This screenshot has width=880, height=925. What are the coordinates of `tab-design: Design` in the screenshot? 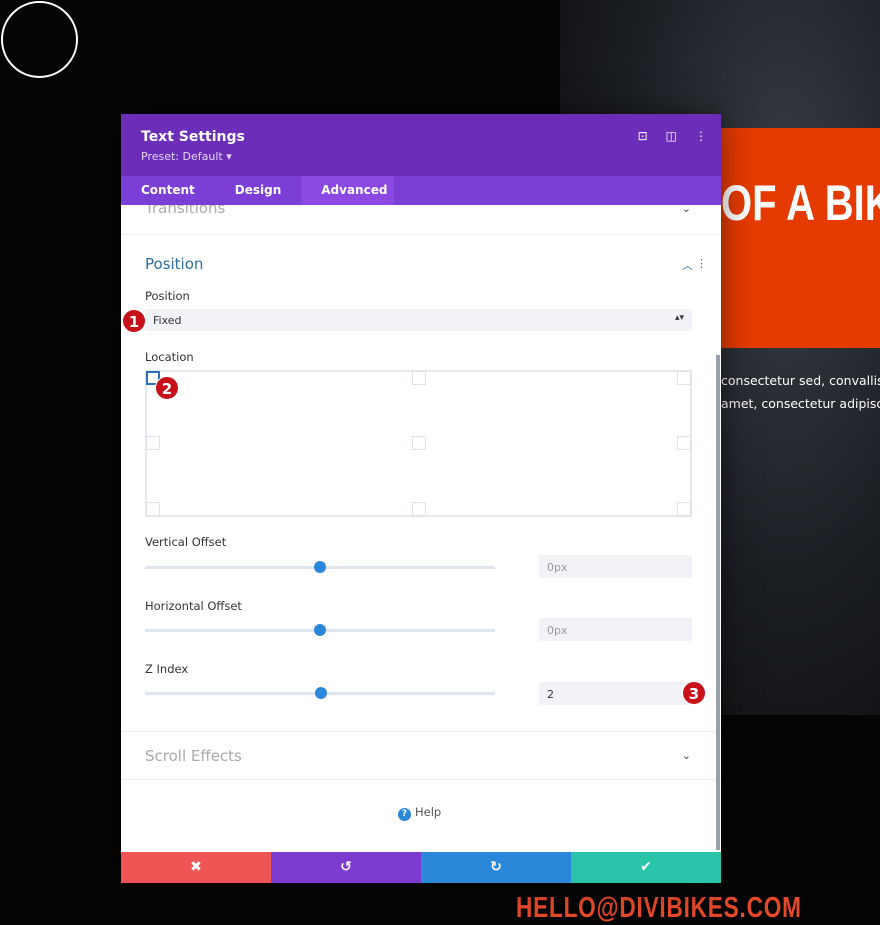 It's located at (258, 190).